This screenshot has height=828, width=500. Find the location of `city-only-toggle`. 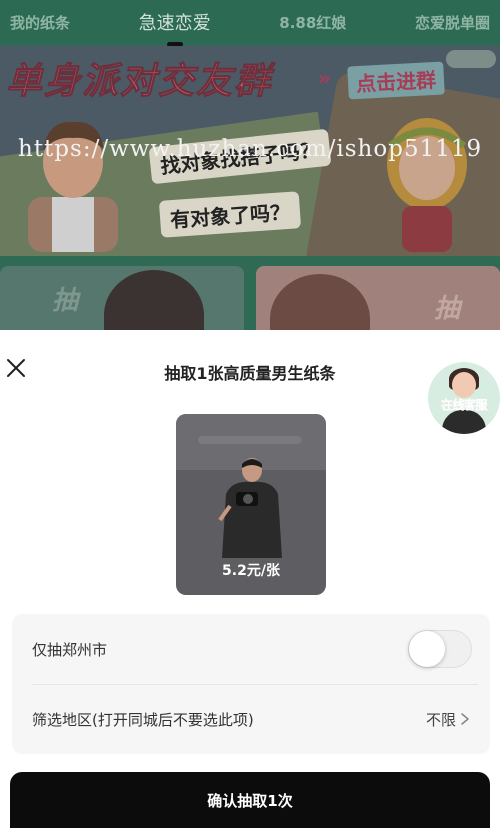

city-only-toggle is located at coordinates (440, 649).